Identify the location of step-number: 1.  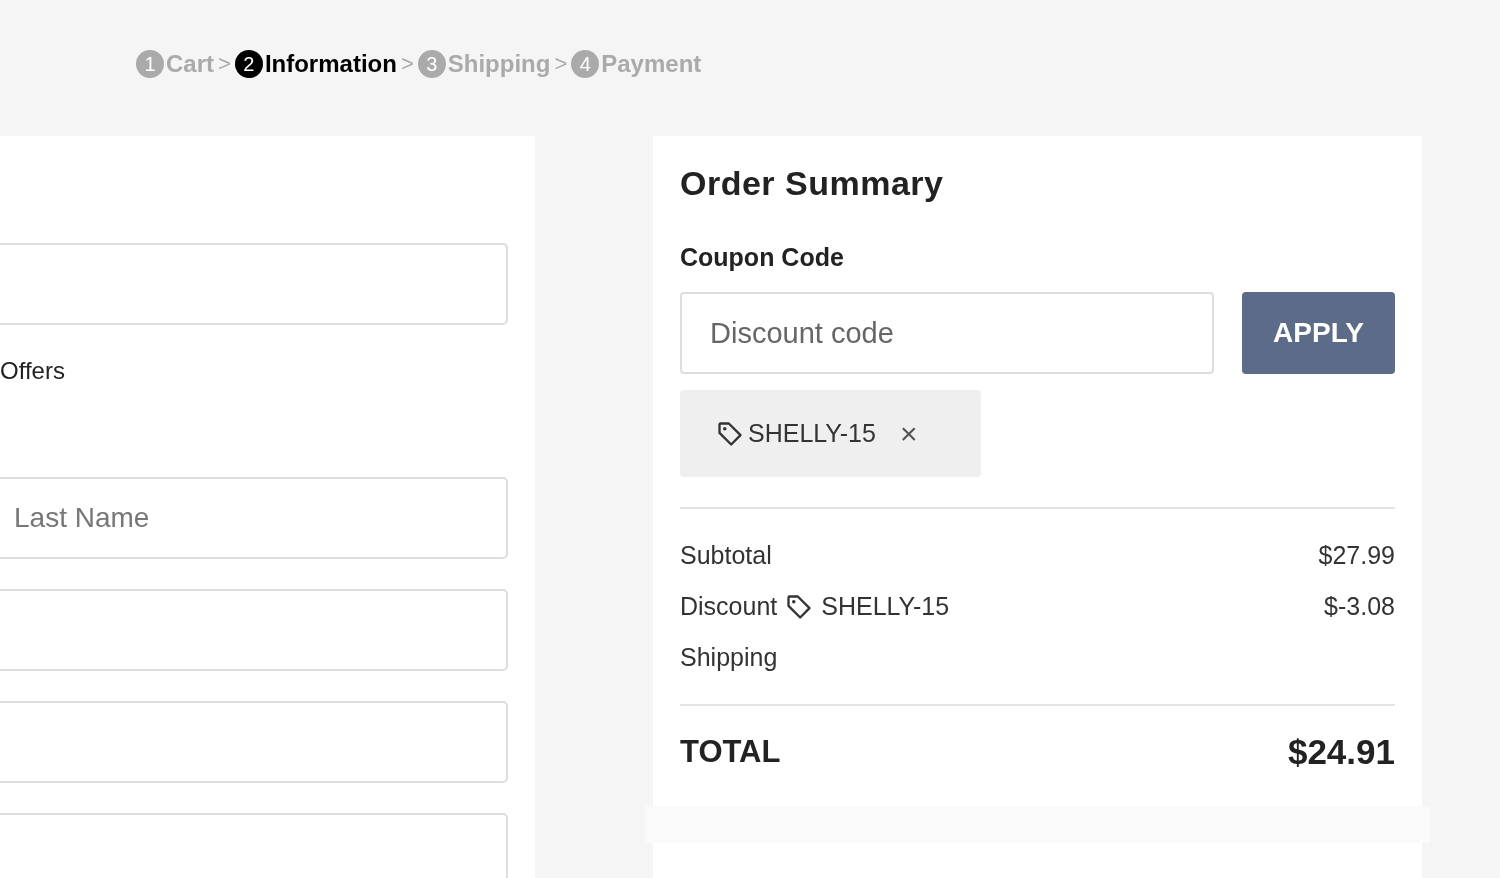
(150, 64).